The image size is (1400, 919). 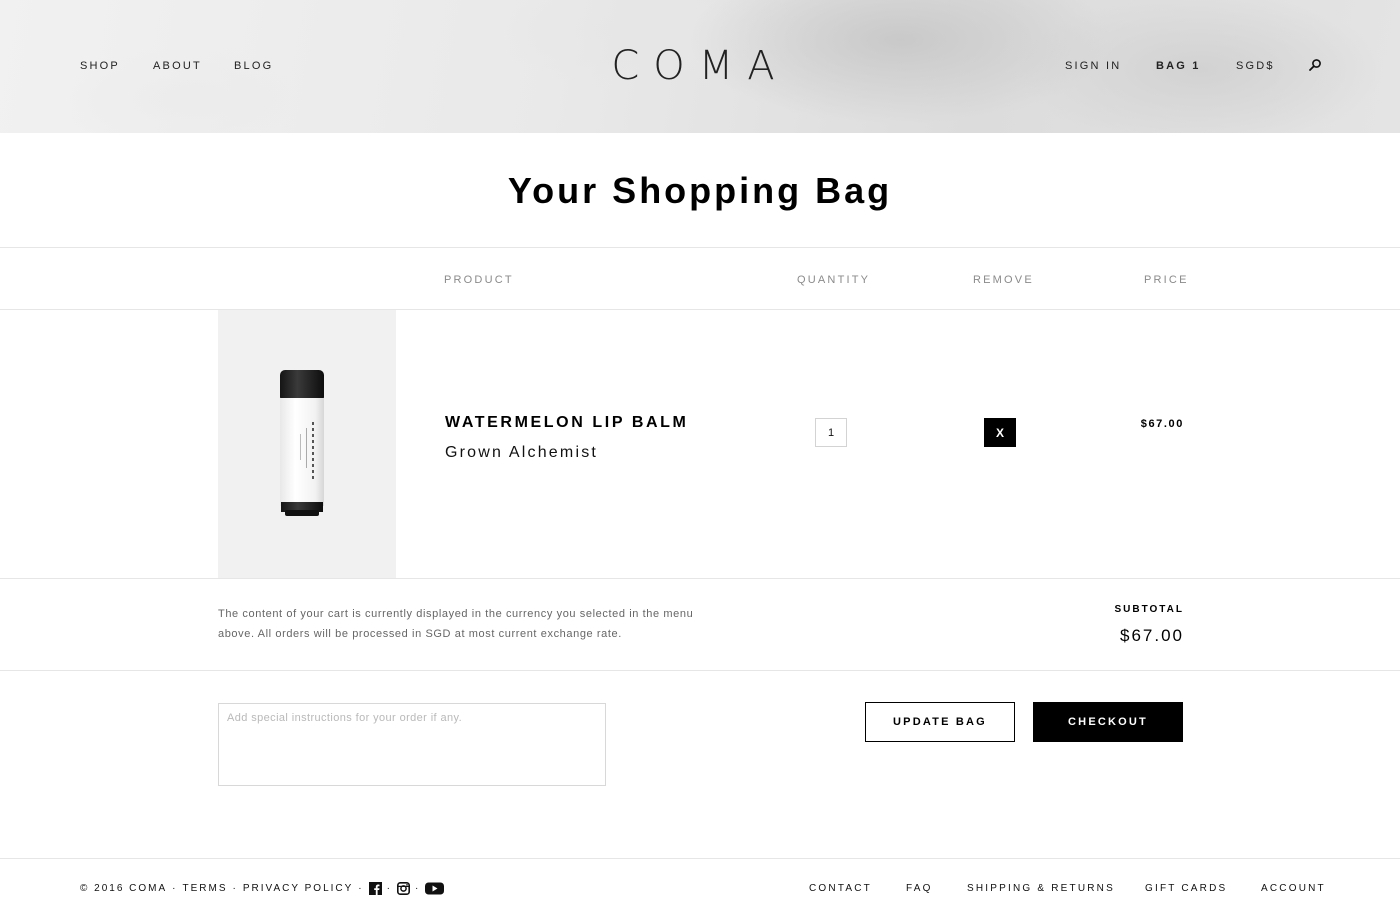 What do you see at coordinates (831, 432) in the screenshot?
I see `quantity-input` at bounding box center [831, 432].